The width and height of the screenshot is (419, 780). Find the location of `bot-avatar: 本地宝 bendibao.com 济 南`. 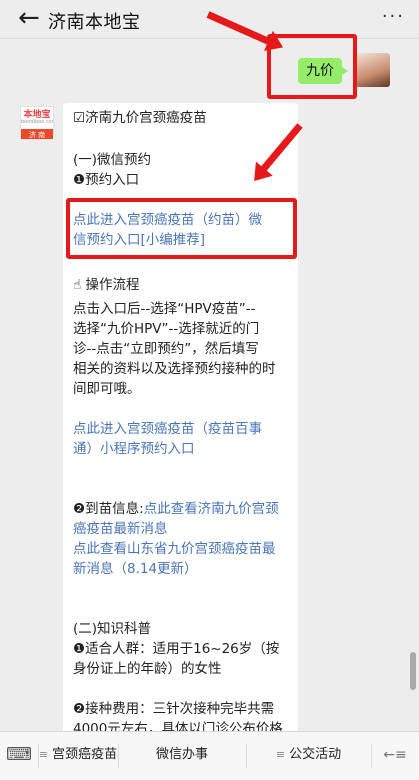

bot-avatar: 本地宝 bendibao.com 济 南 is located at coordinates (37, 123).